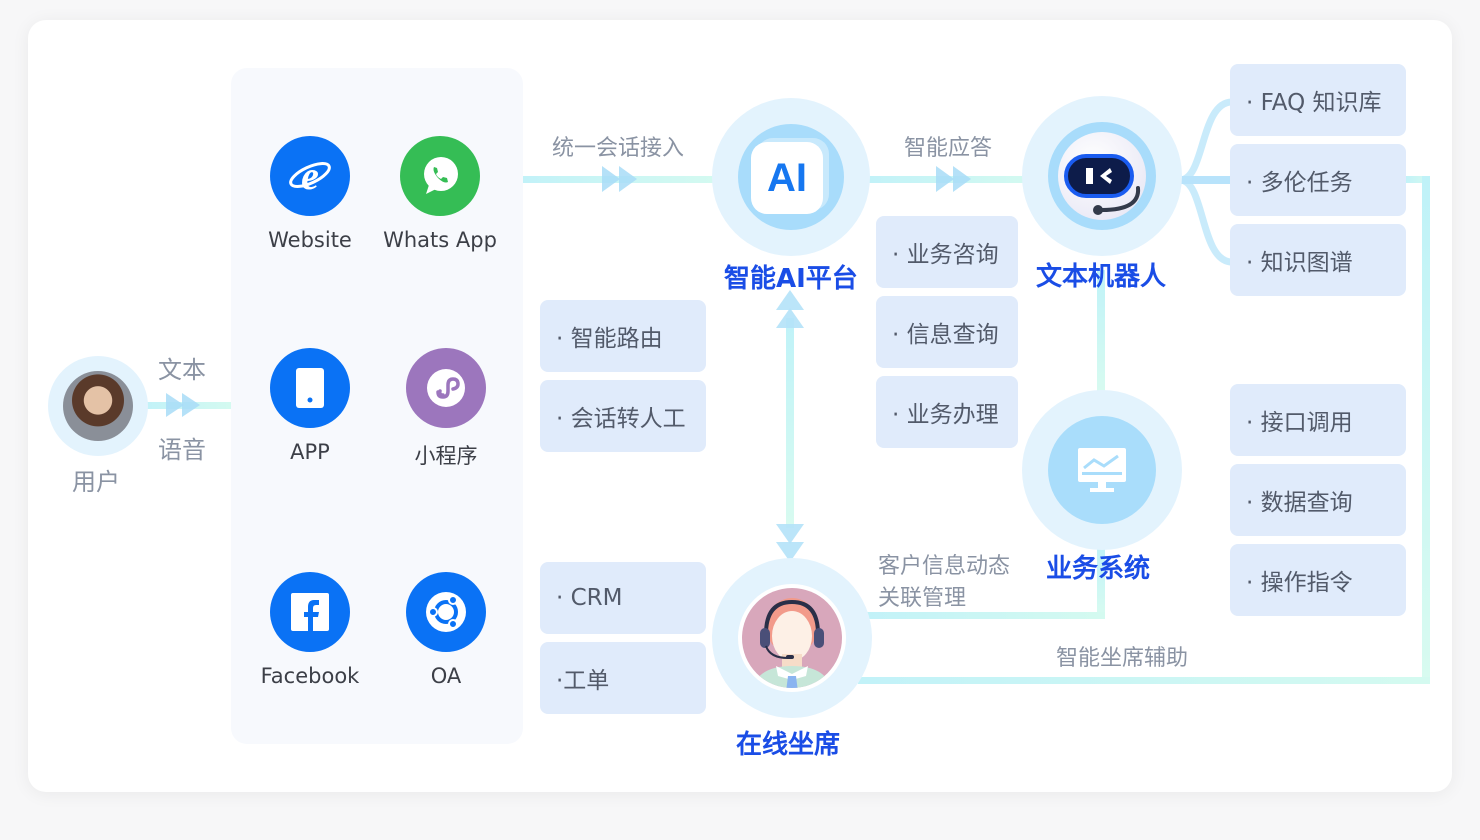 This screenshot has height=840, width=1480. What do you see at coordinates (1318, 180) in the screenshot?
I see `tag-multi-turn-task: · 多伦任务` at bounding box center [1318, 180].